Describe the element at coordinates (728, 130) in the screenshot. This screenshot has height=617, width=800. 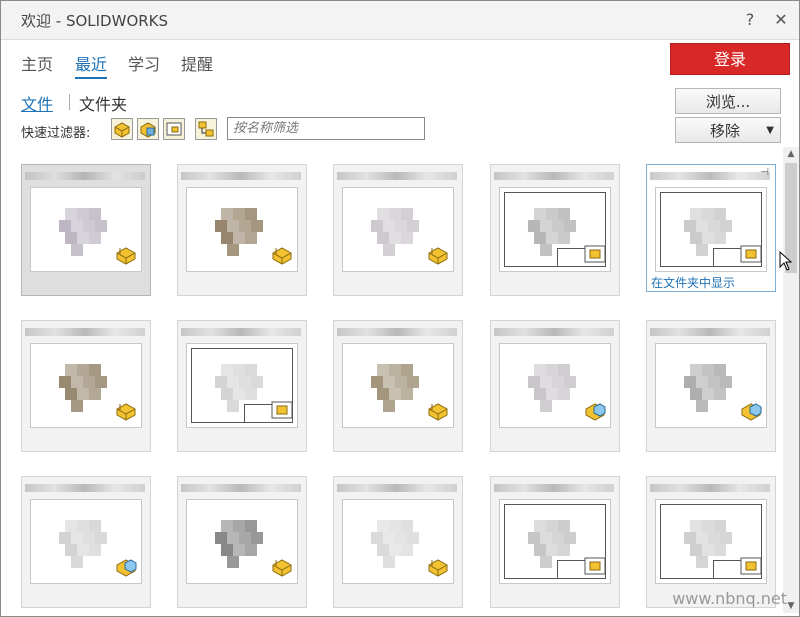
I see `remove-button: 移除 ▼` at that location.